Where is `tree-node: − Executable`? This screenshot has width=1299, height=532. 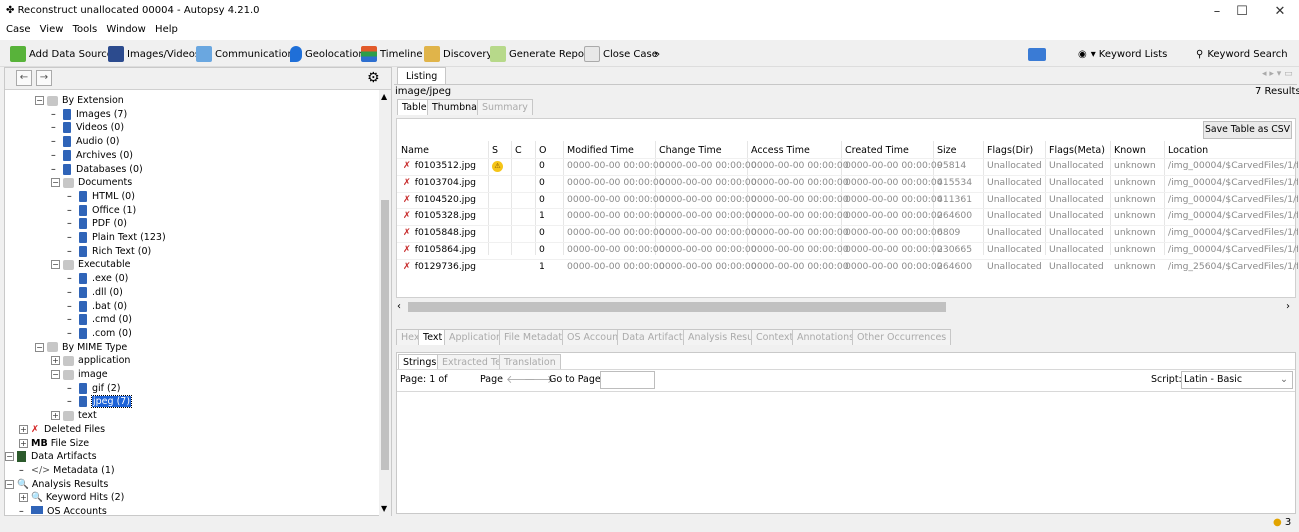
tree-node: − Executable is located at coordinates (90, 264).